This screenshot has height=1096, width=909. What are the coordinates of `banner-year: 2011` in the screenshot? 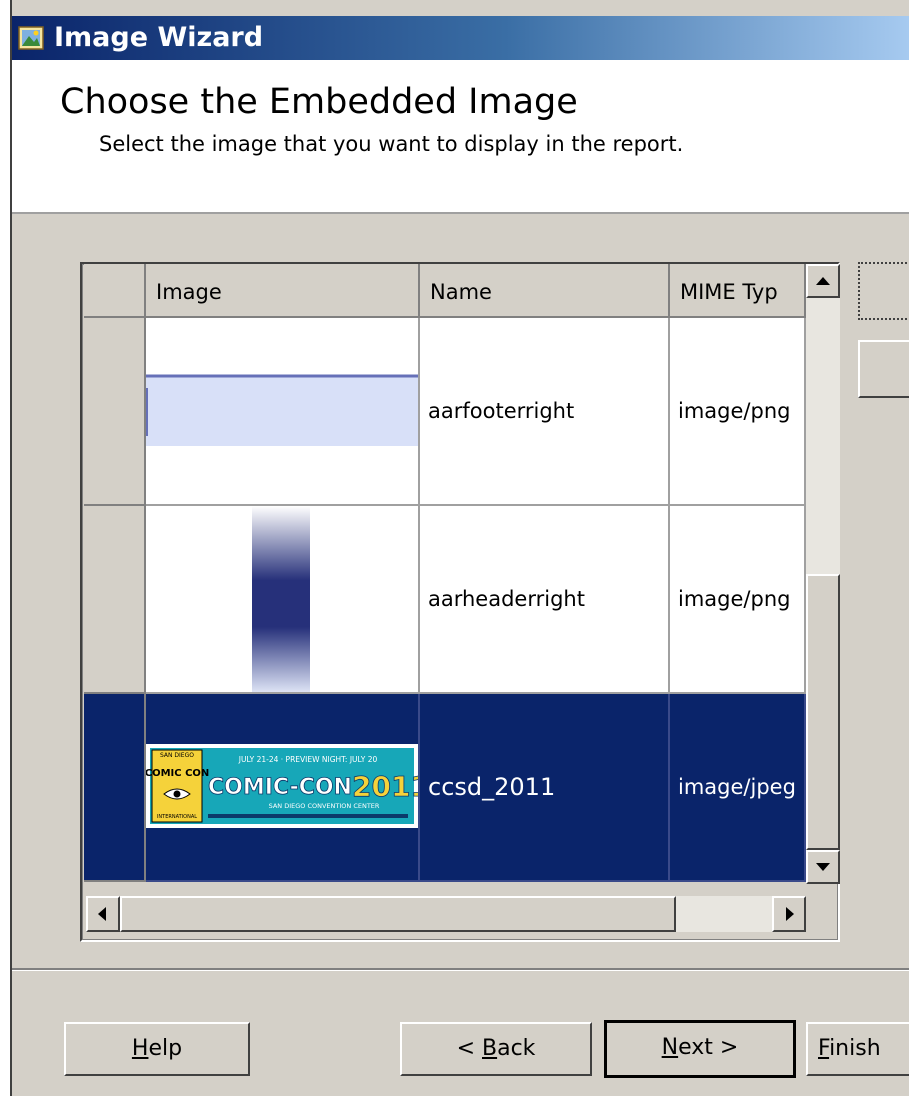 It's located at (385, 786).